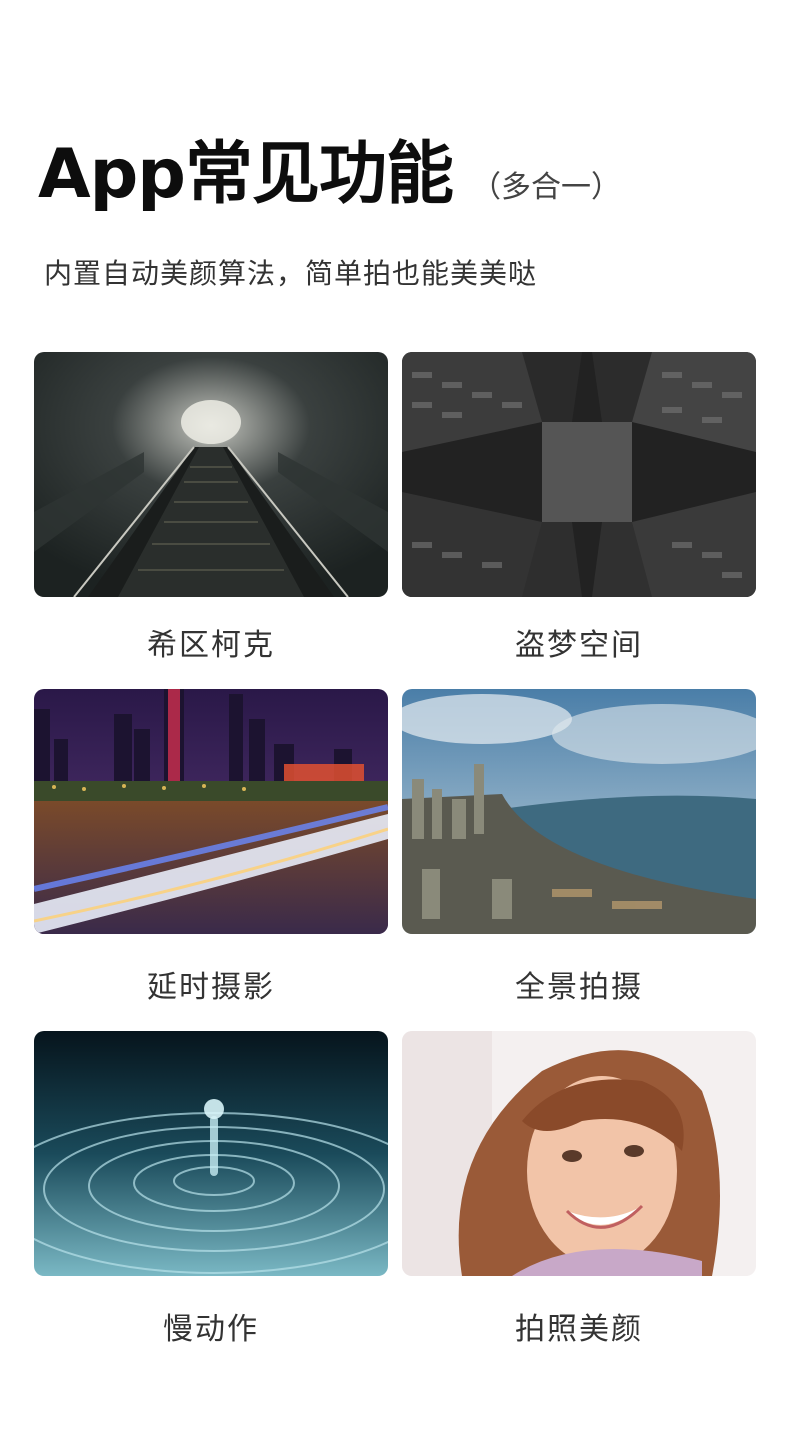 The width and height of the screenshot is (800, 1433). What do you see at coordinates (211, 1329) in the screenshot?
I see `feature-label-slowmotion: 慢动作` at bounding box center [211, 1329].